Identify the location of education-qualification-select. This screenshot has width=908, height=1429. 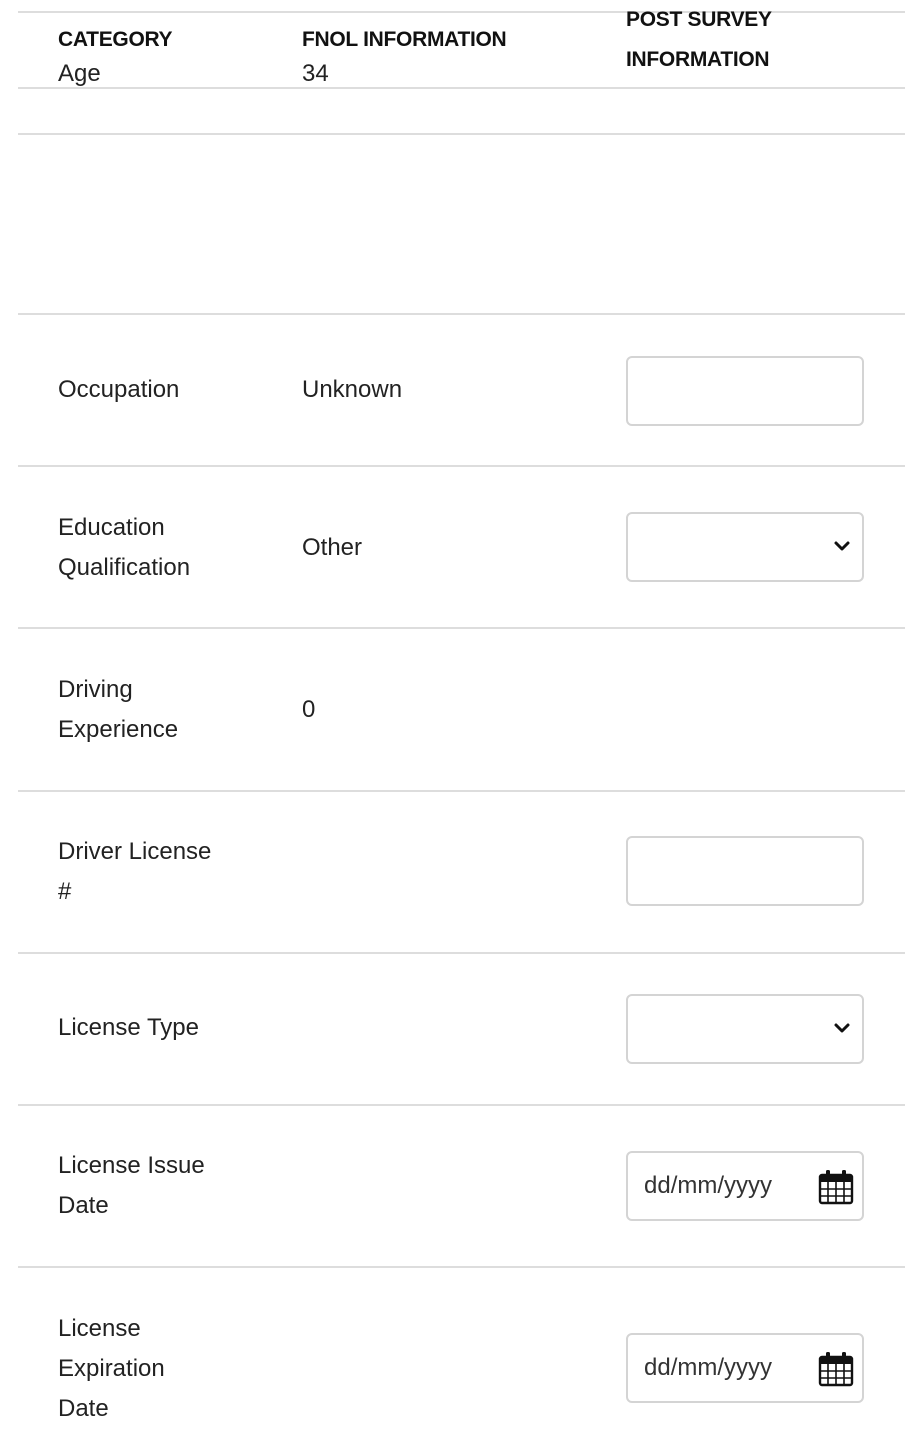
(745, 547).